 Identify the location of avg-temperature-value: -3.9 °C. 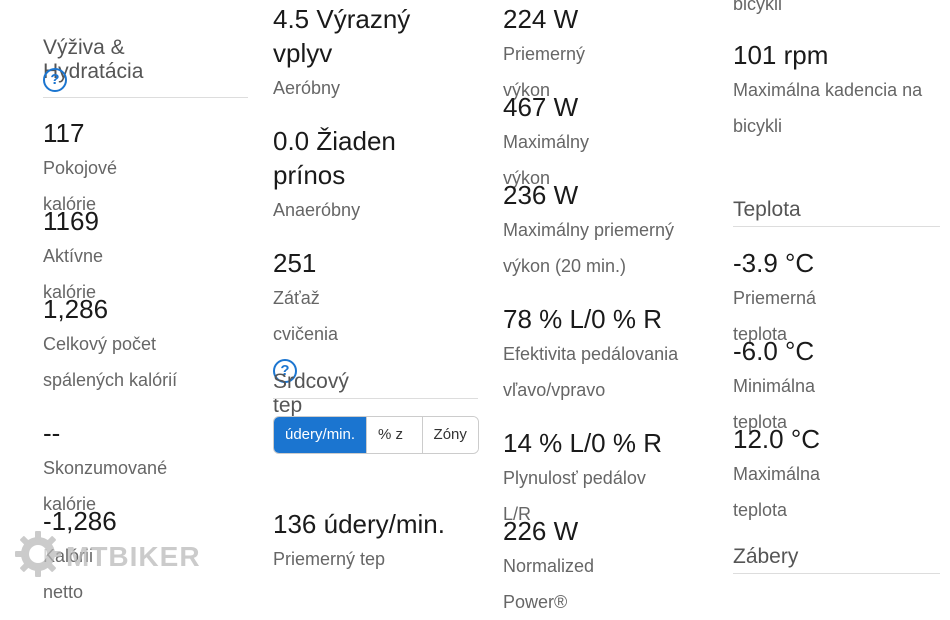
(774, 263).